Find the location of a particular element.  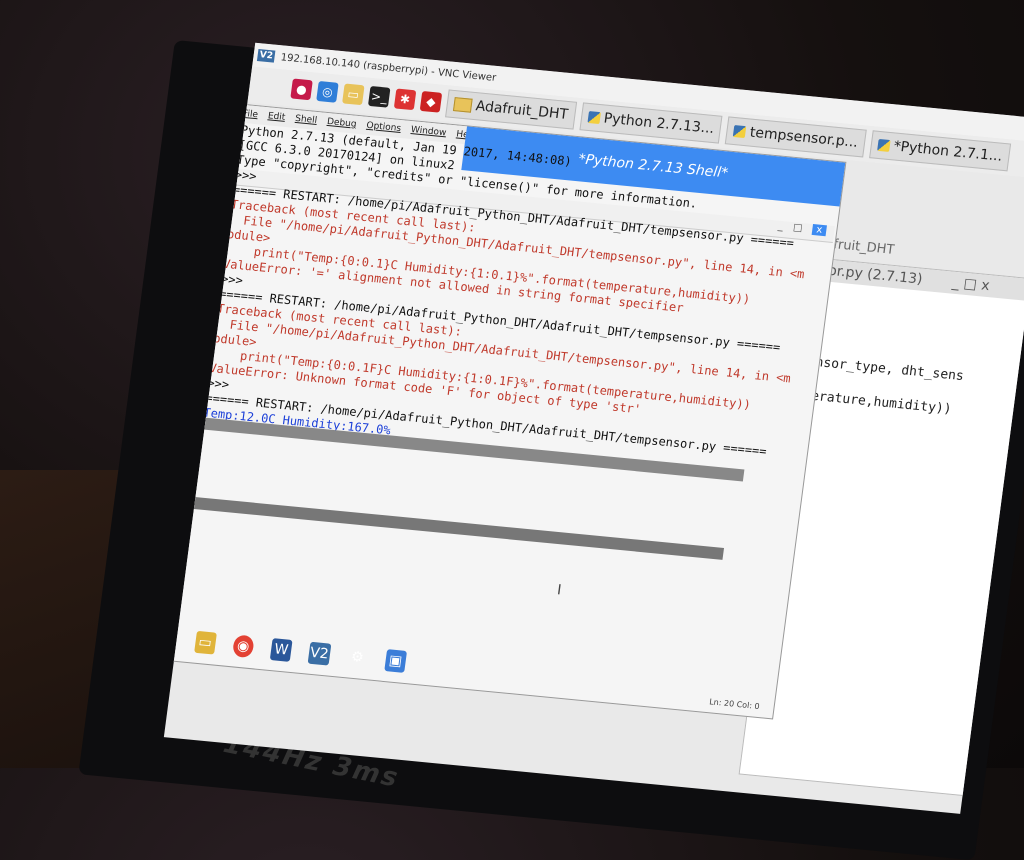

menu-options: Options is located at coordinates (384, 127).